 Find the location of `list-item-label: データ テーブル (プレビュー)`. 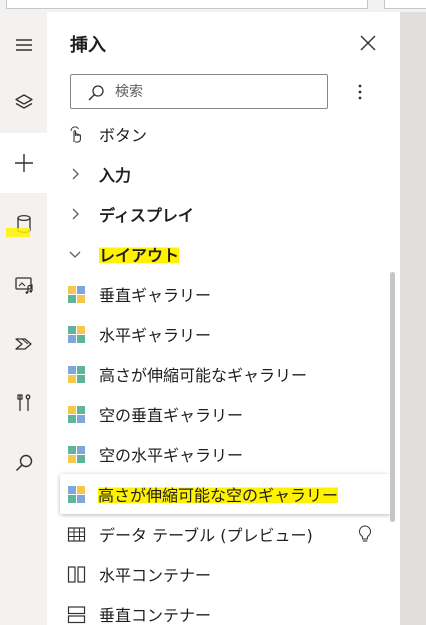

list-item-label: データ テーブル (プレビュー) is located at coordinates (206, 535).